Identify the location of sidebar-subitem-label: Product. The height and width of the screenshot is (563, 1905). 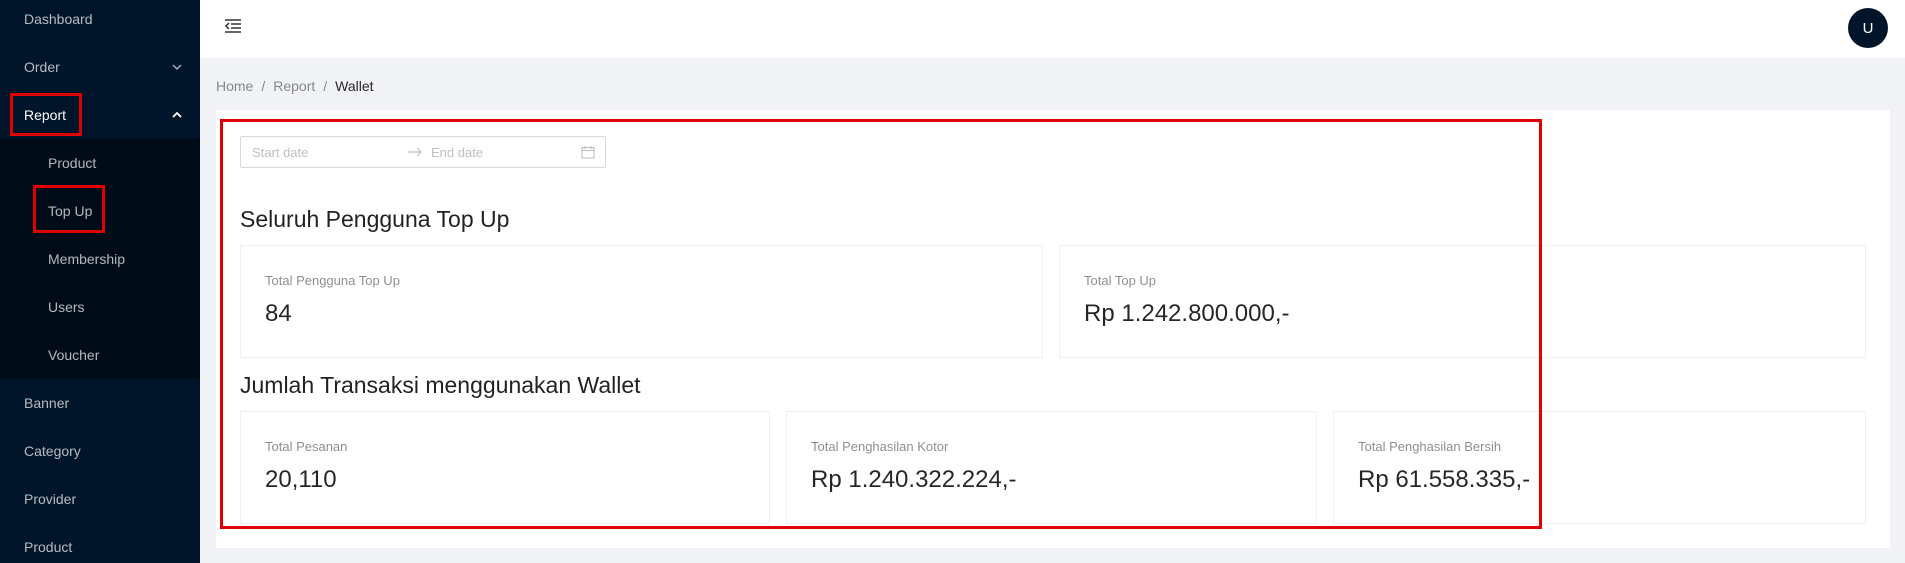
(72, 163).